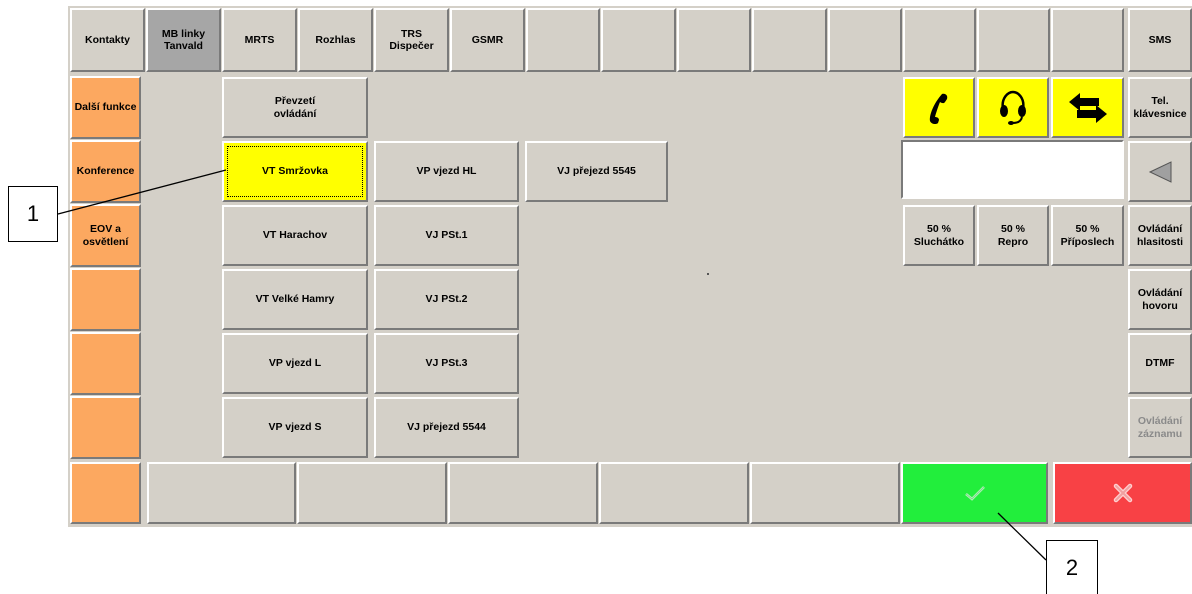 This screenshot has width=1192, height=594. Describe the element at coordinates (33, 214) in the screenshot. I see `callout-label-1: 1` at that location.